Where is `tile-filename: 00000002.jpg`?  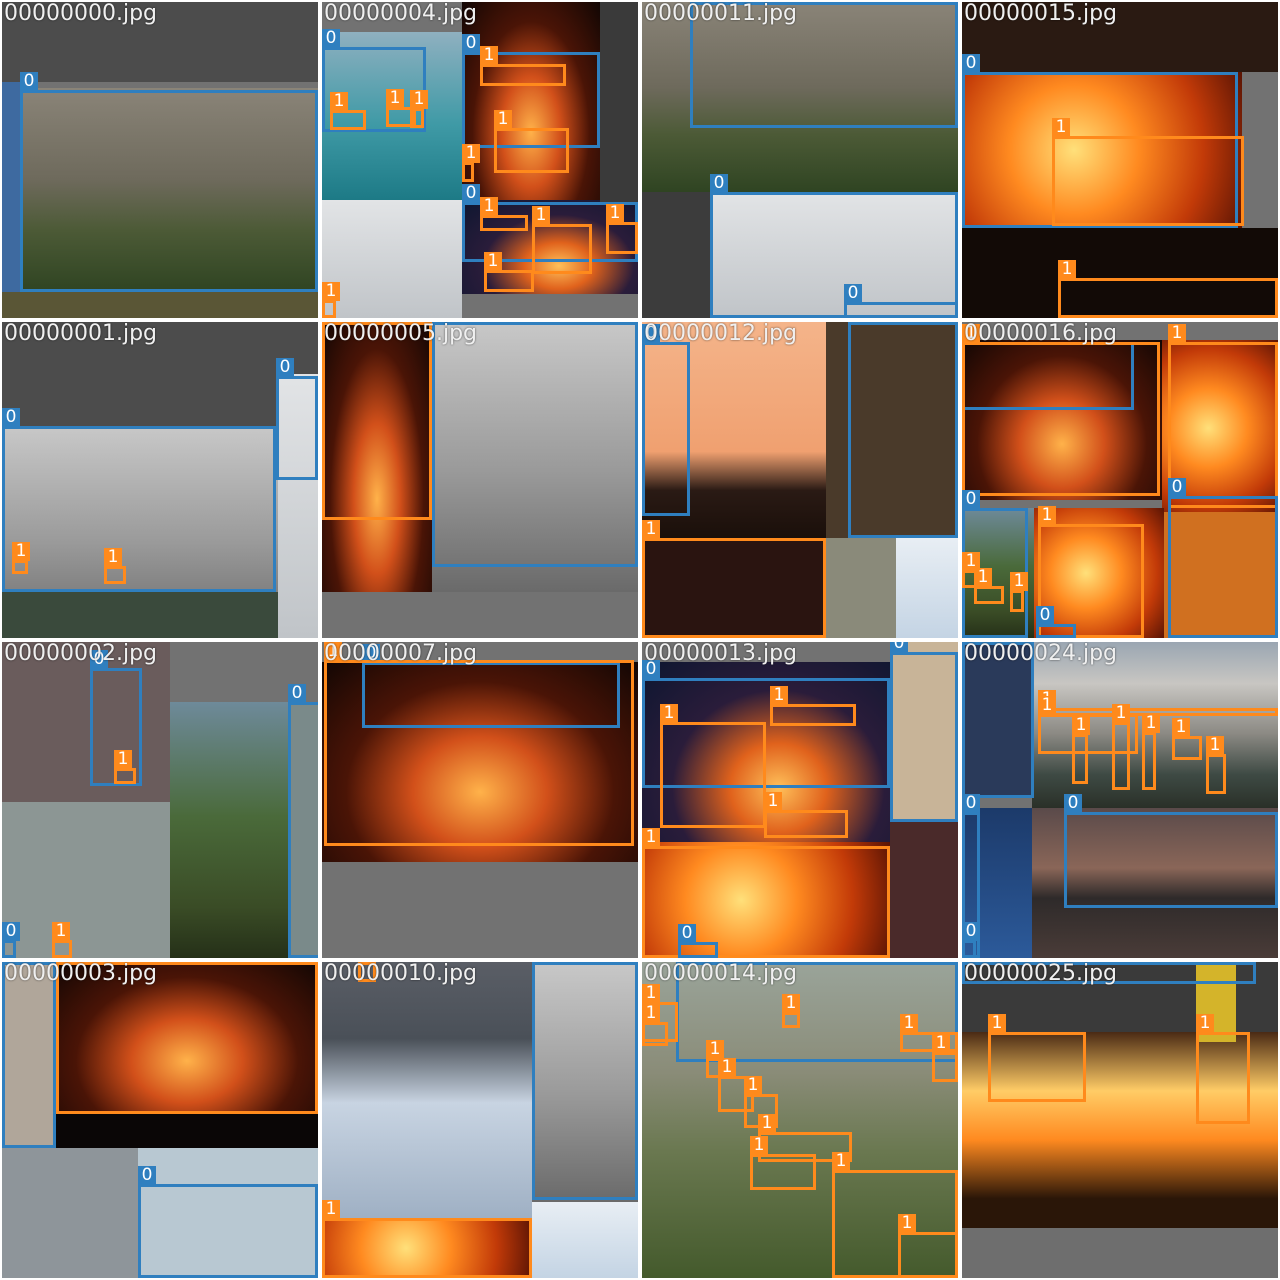 tile-filename: 00000002.jpg is located at coordinates (81, 654).